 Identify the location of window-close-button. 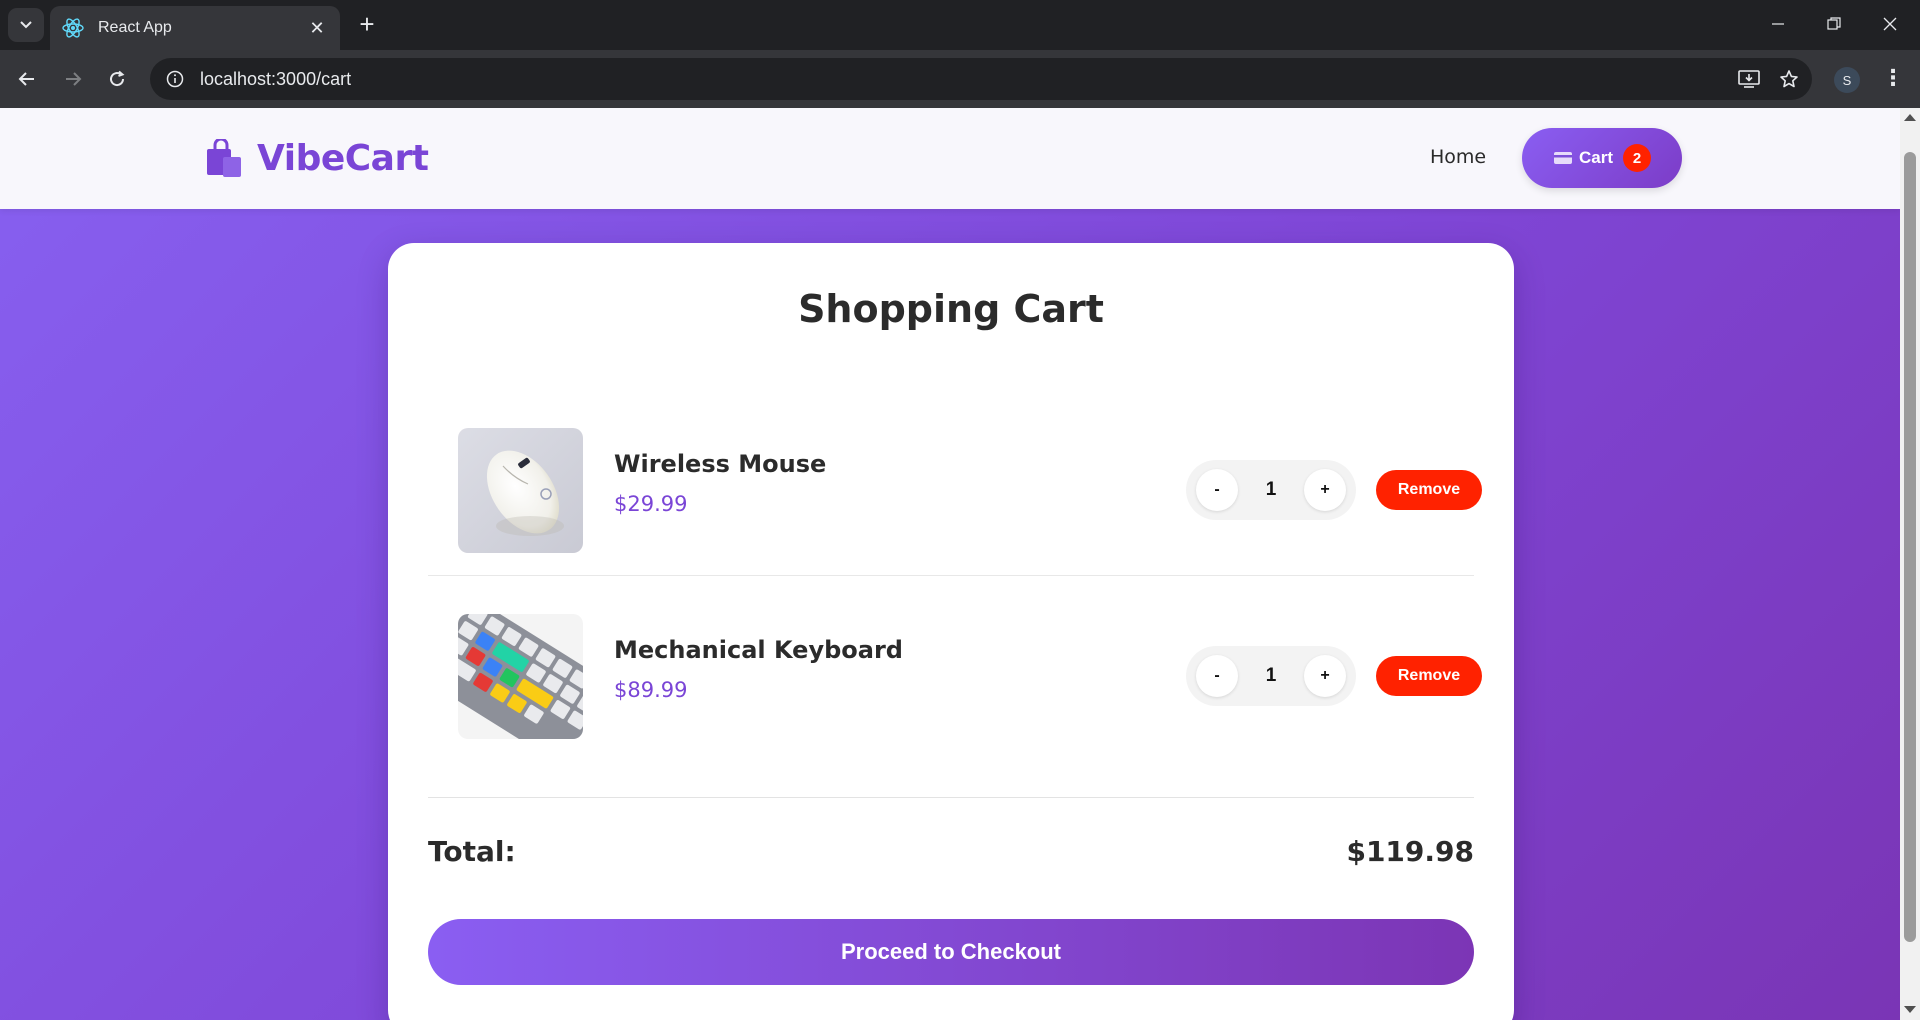
(1890, 25).